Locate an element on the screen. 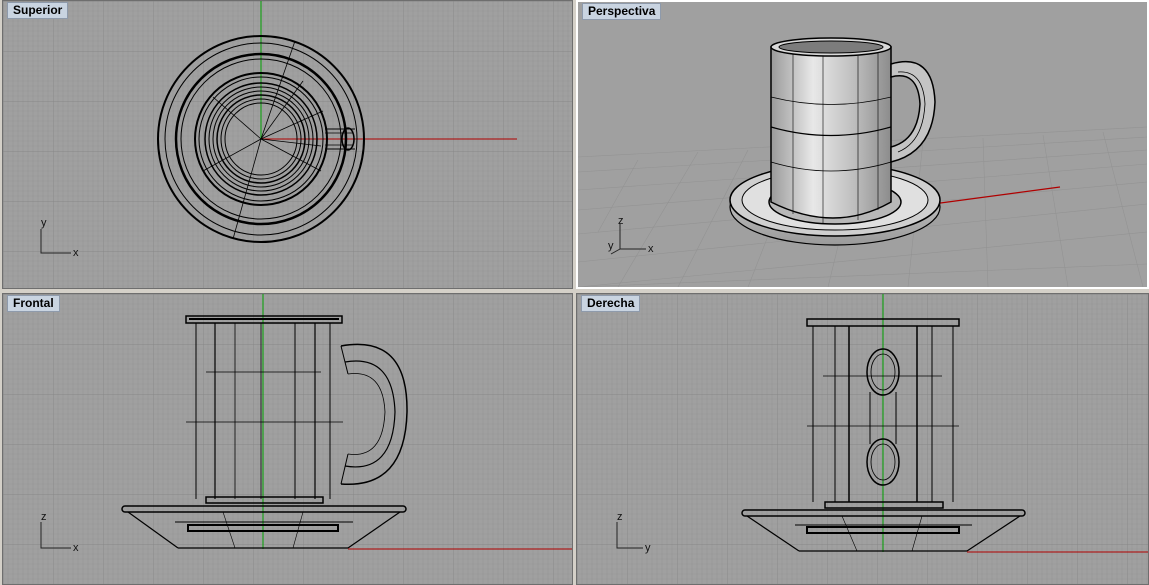 Image resolution: width=1149 pixels, height=585 pixels. viewport-title-top: Superior is located at coordinates (38, 10).